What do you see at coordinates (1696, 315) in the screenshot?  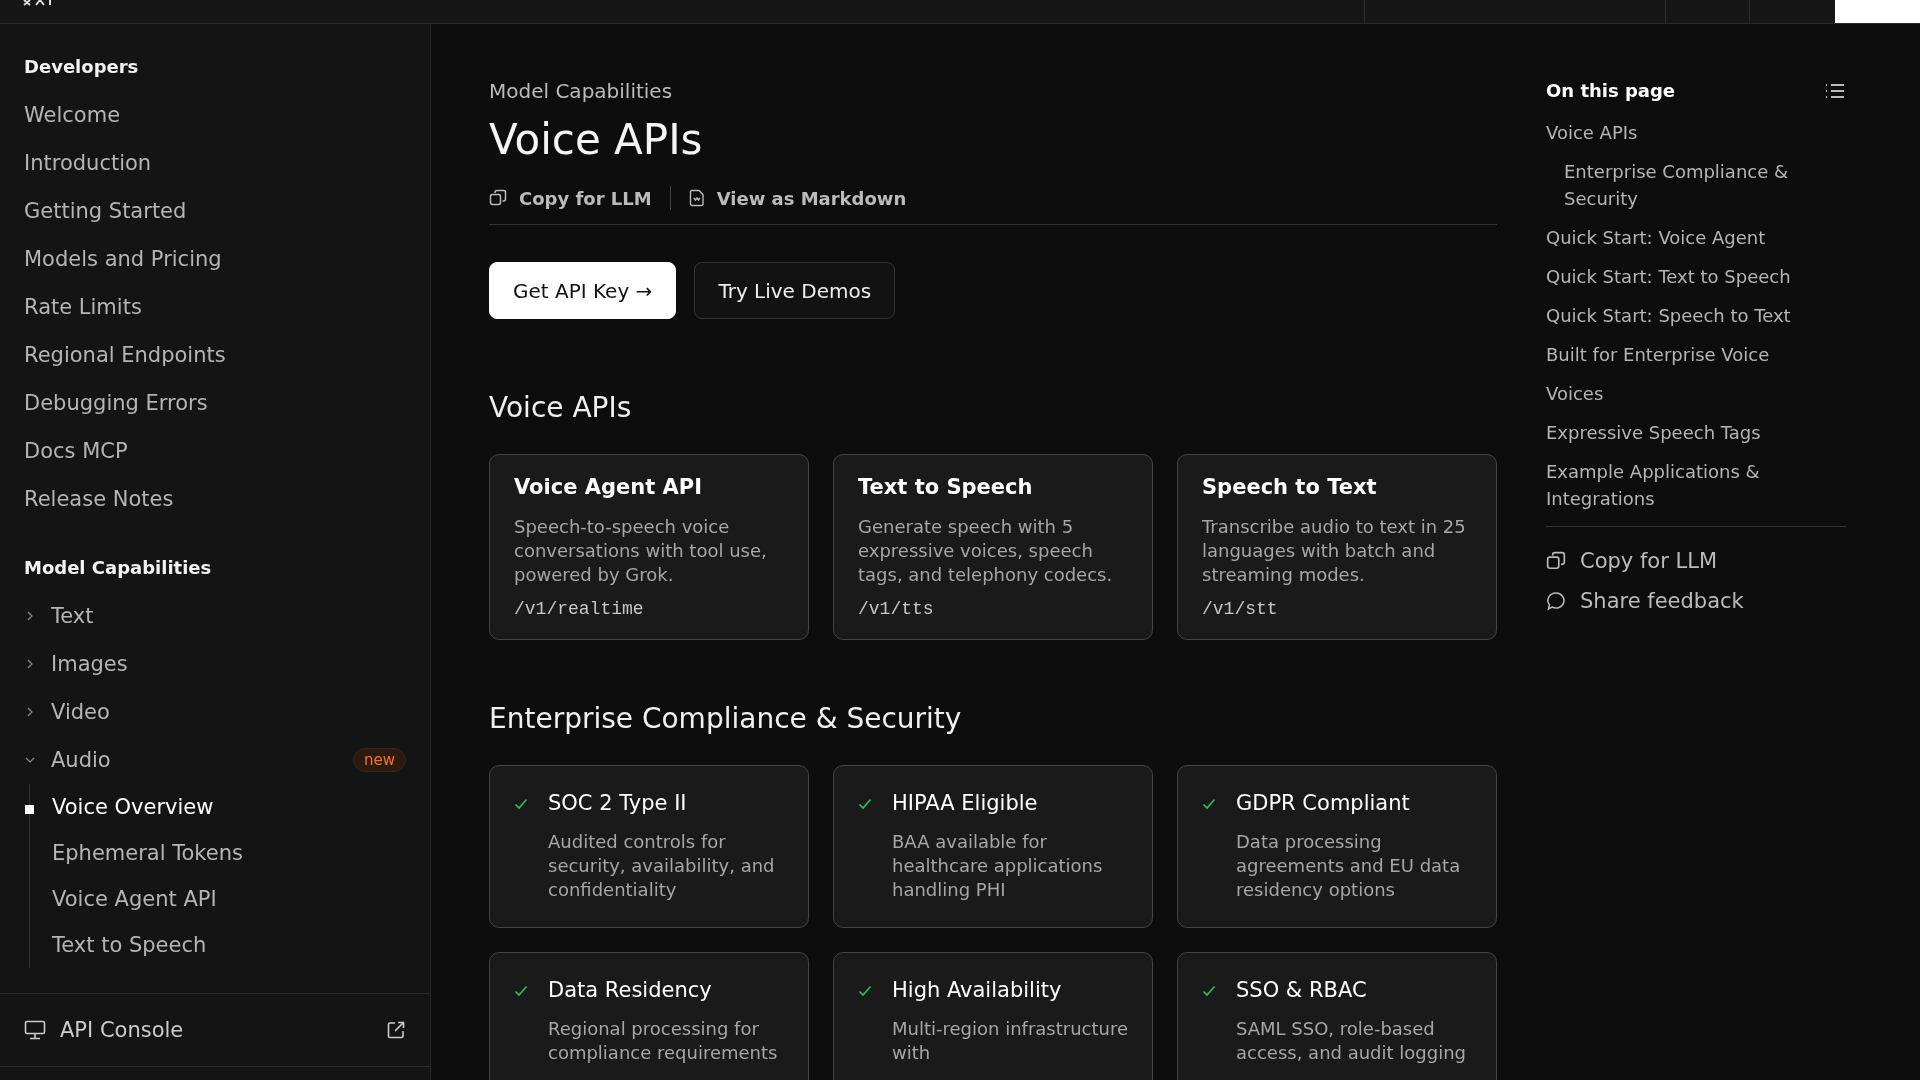 I see `toc-link: Quick Start: Speech to Text` at bounding box center [1696, 315].